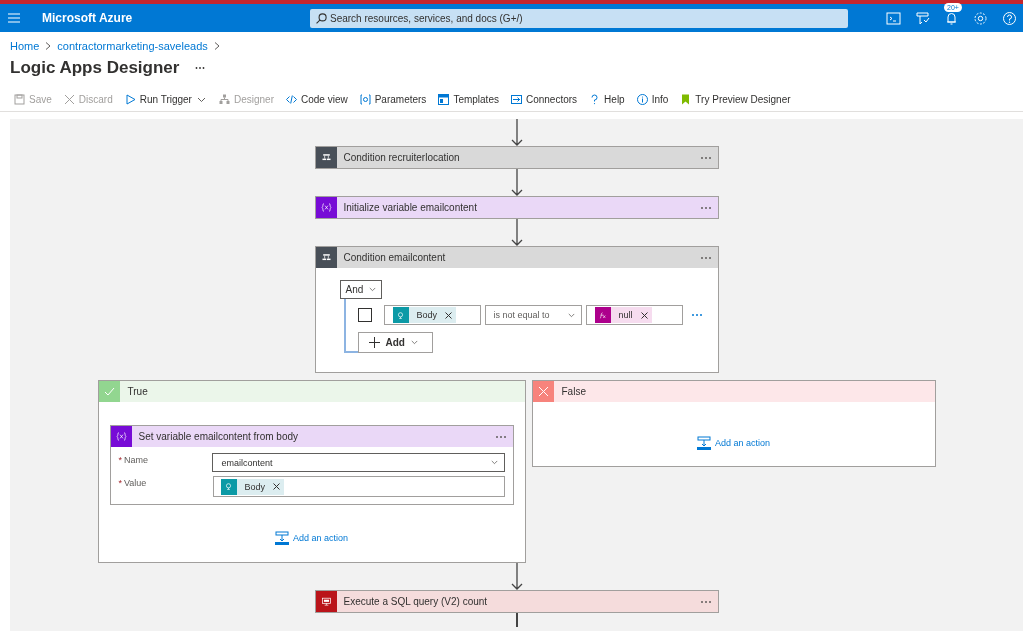  Describe the element at coordinates (361, 289) in the screenshot. I see `group-operator-dropdown: And` at that location.